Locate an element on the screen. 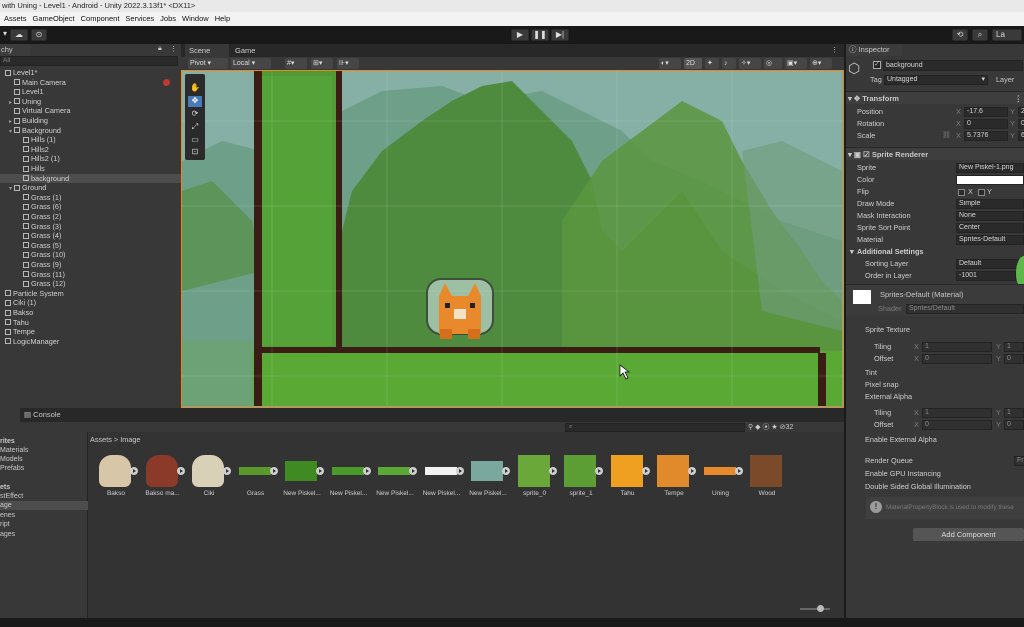  material-field: Sprites-Default is located at coordinates (990, 240).